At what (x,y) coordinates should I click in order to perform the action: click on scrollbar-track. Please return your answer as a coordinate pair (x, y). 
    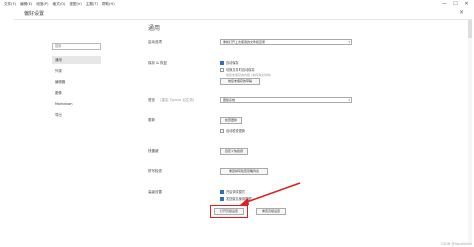
    Looking at the image, I should click on (470, 132).